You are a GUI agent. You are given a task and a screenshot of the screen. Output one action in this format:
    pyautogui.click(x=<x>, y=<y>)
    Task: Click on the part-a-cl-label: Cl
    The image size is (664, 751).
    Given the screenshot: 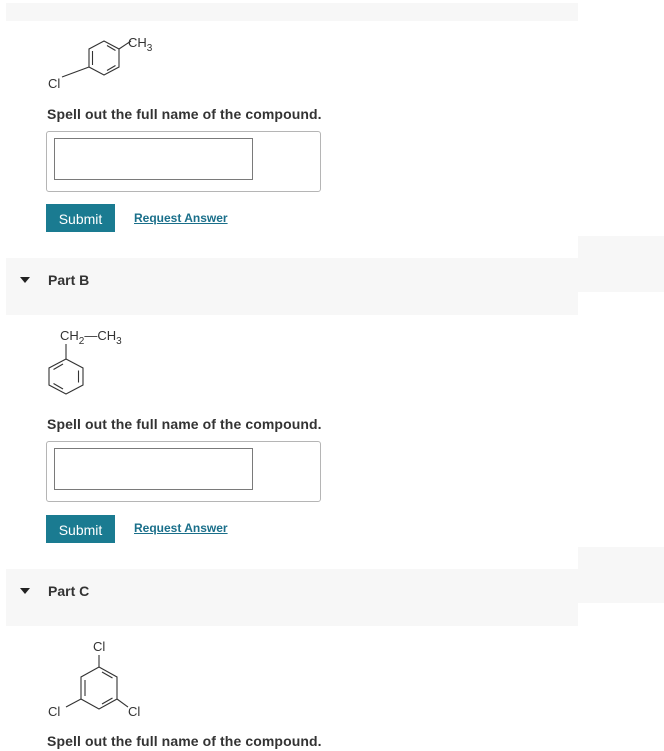 What is the action you would take?
    pyautogui.click(x=54, y=83)
    